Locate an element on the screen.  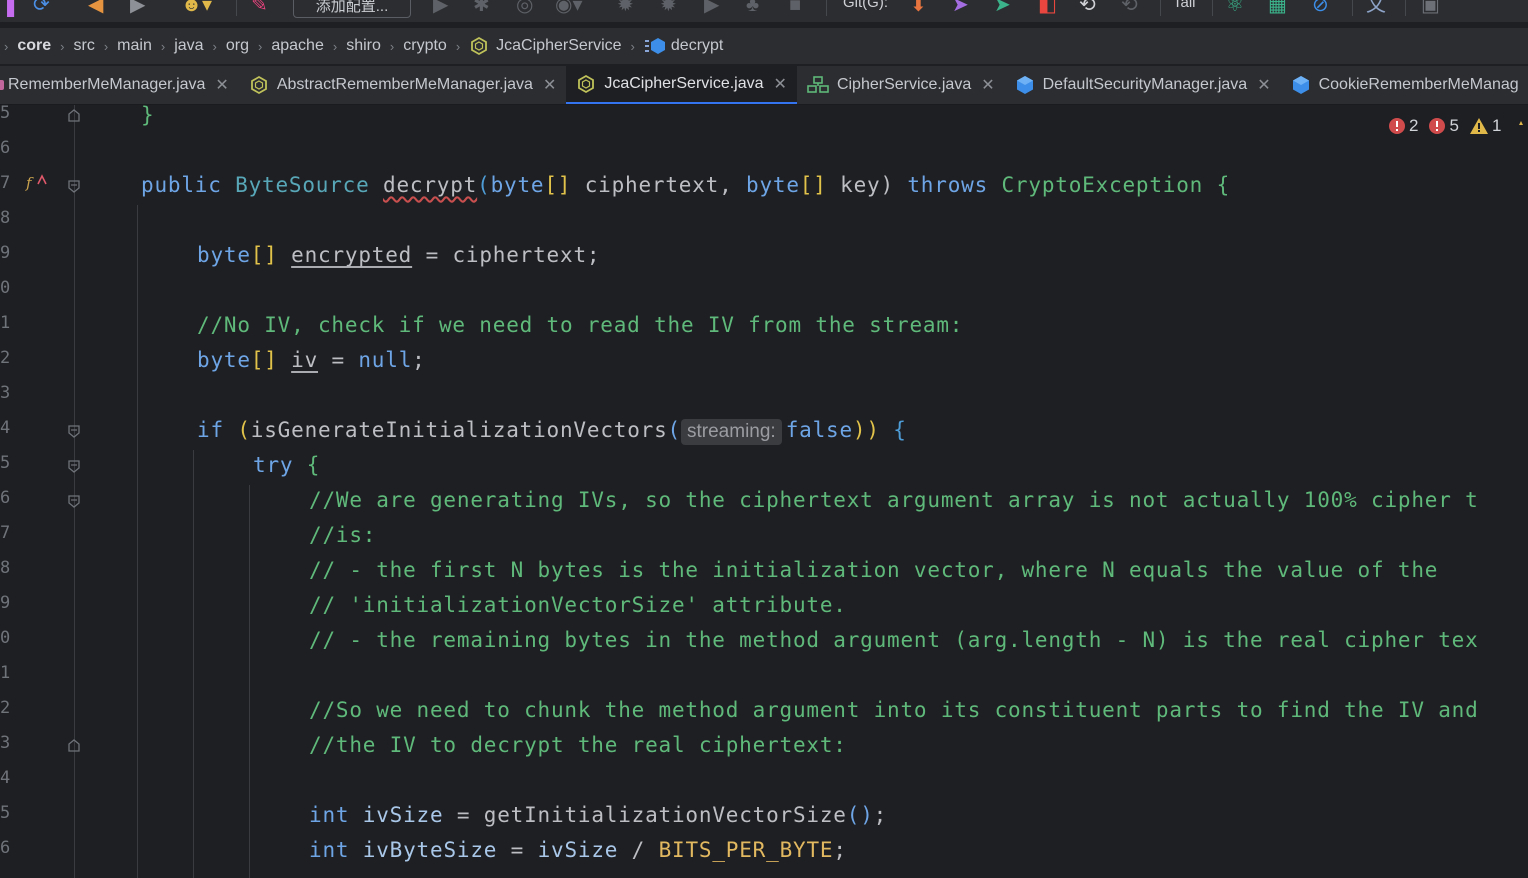
tab-label: RememberMeManager.java is located at coordinates (107, 84).